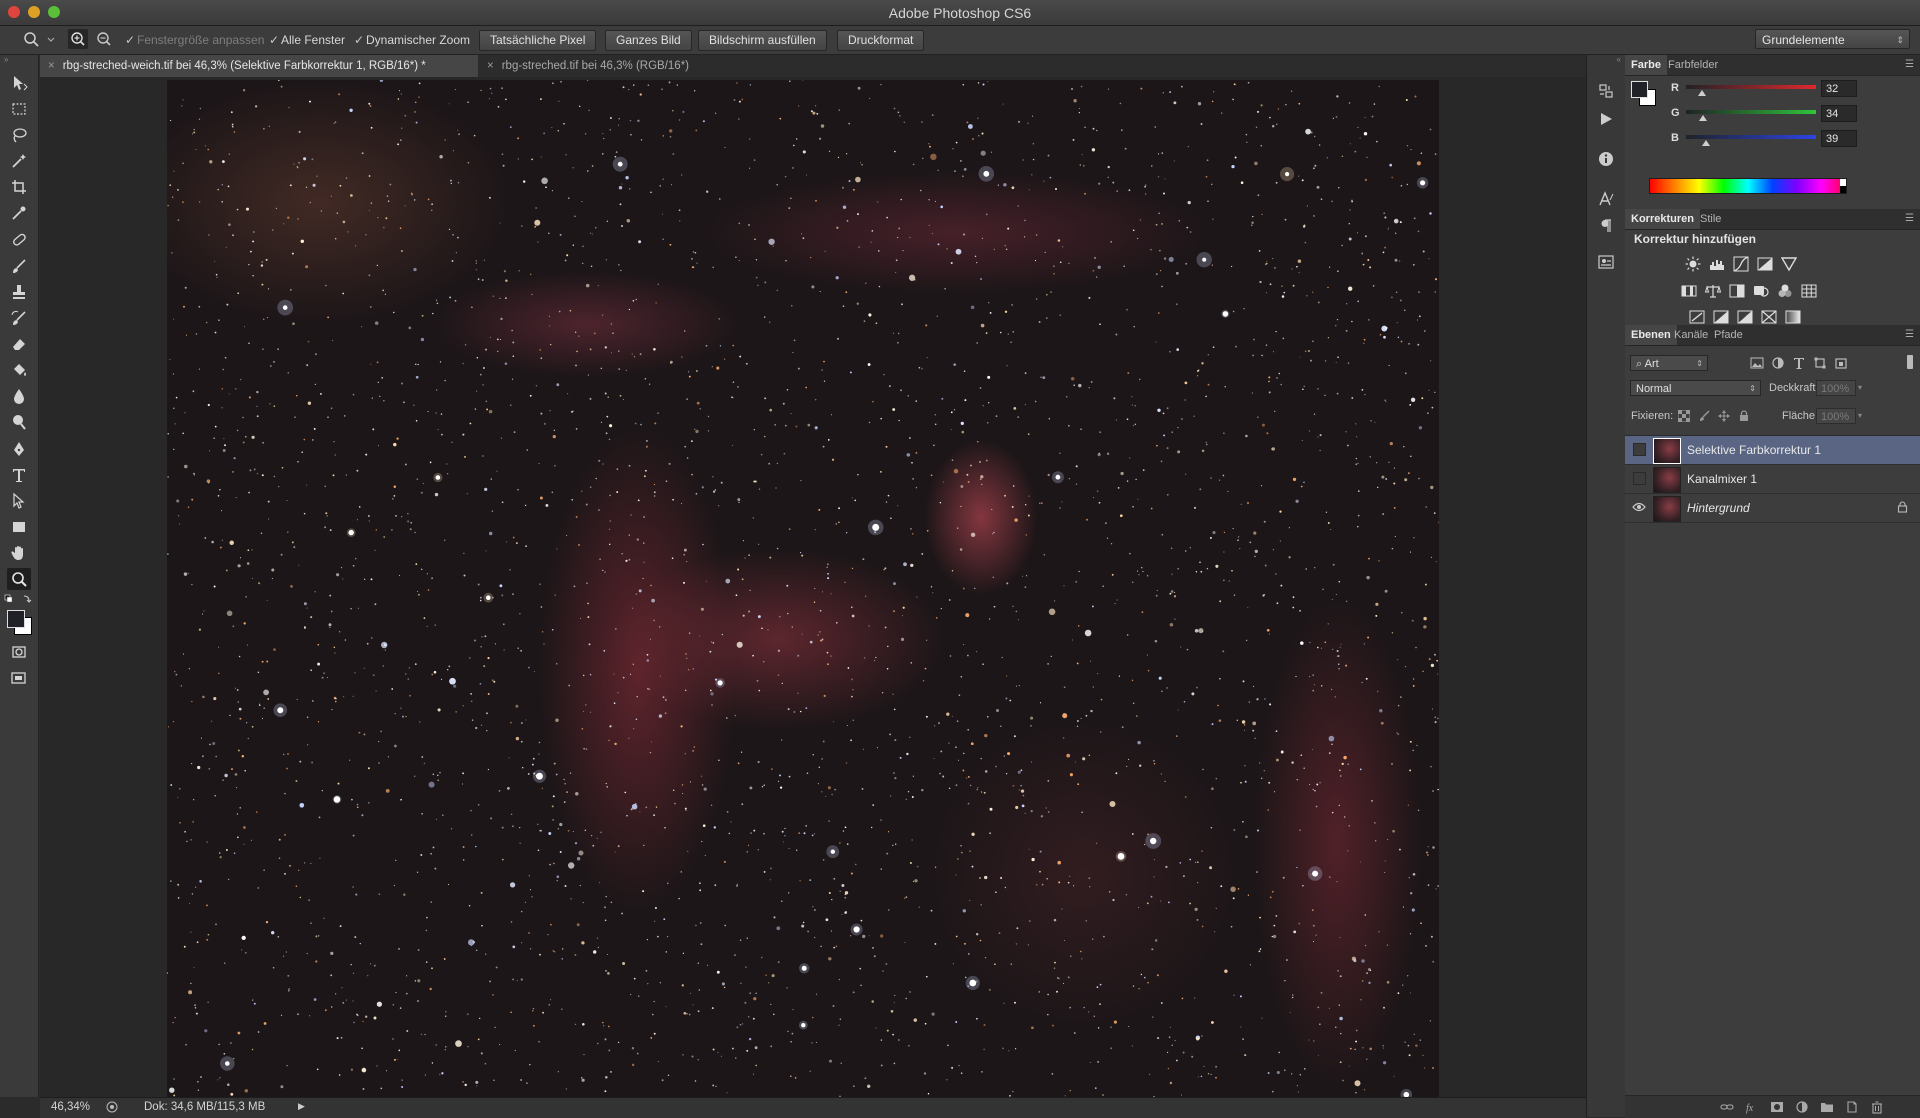 This screenshot has width=1920, height=1118. I want to click on rectangle-tool, so click(19, 527).